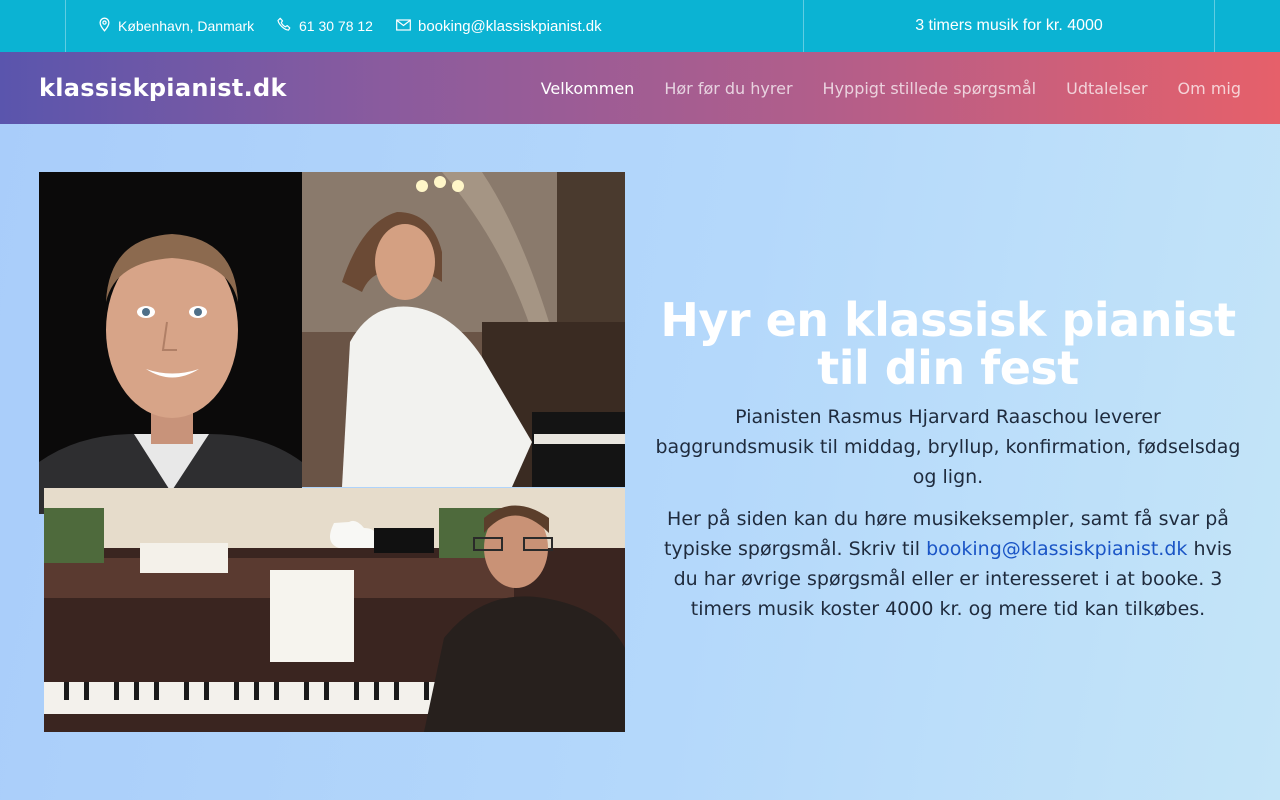  Describe the element at coordinates (407, 26) in the screenshot. I see `mail-icon` at that location.